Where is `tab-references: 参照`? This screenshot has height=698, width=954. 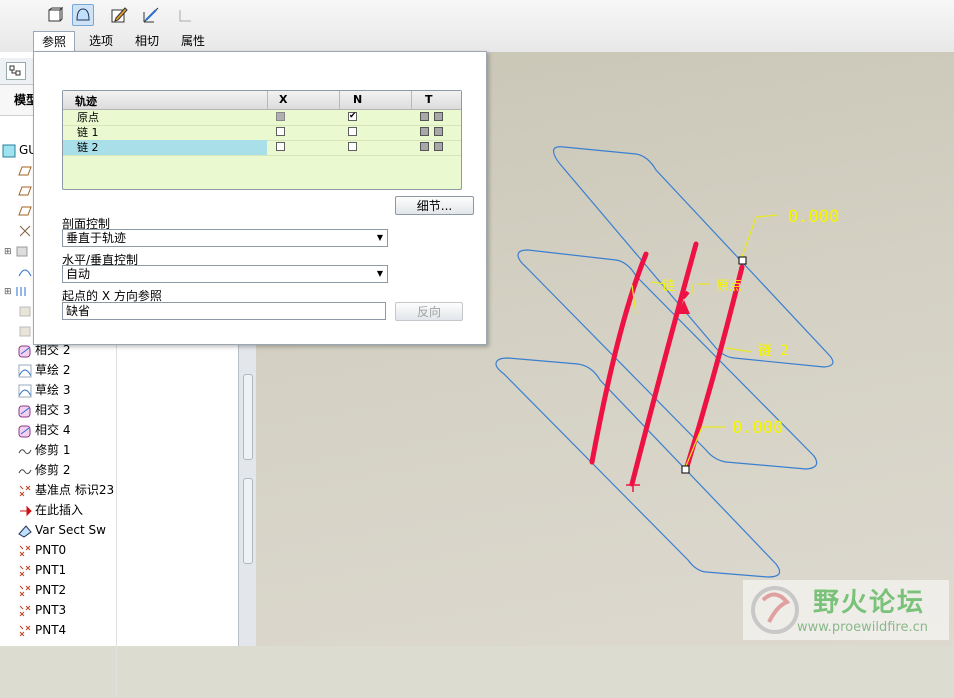 tab-references: 参照 is located at coordinates (54, 41).